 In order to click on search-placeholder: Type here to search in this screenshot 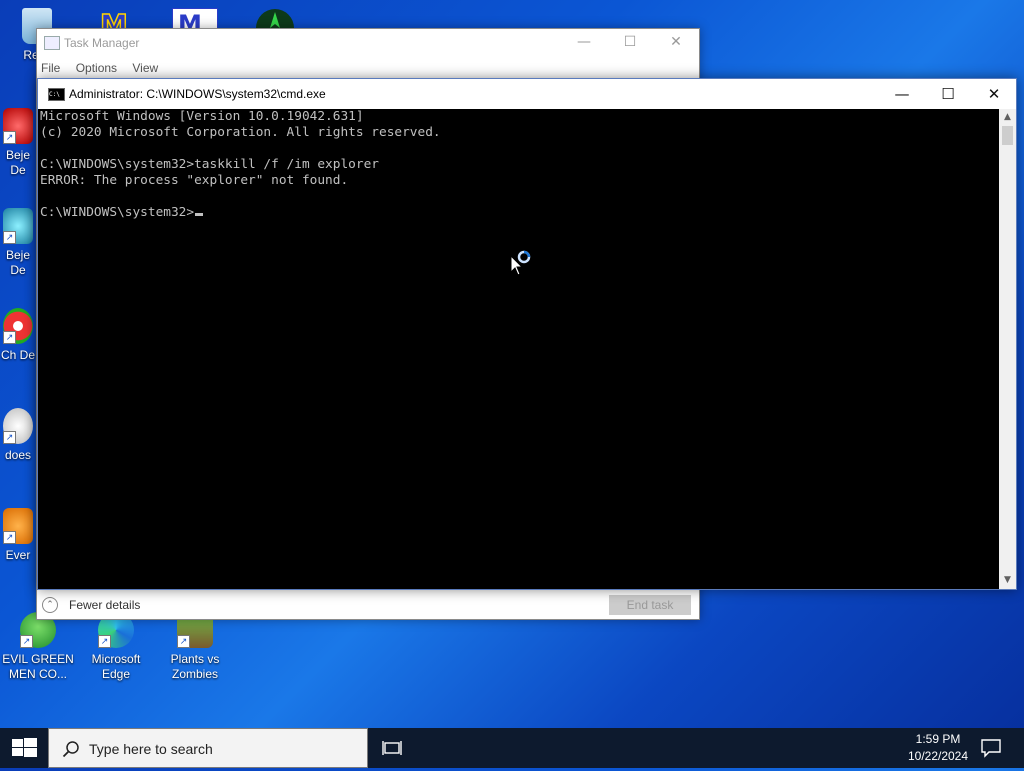, I will do `click(151, 749)`.